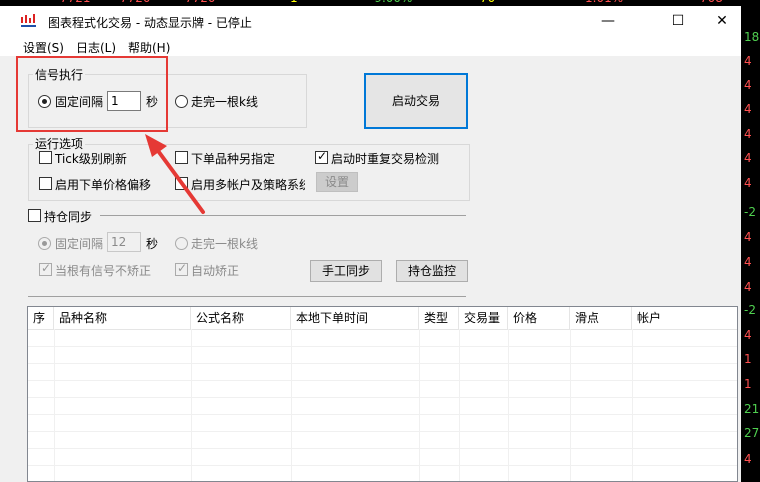 Image resolution: width=760 pixels, height=482 pixels. Describe the element at coordinates (248, 185) in the screenshot. I see `multi-account-label: 启用多帐户及策略系统` at that location.